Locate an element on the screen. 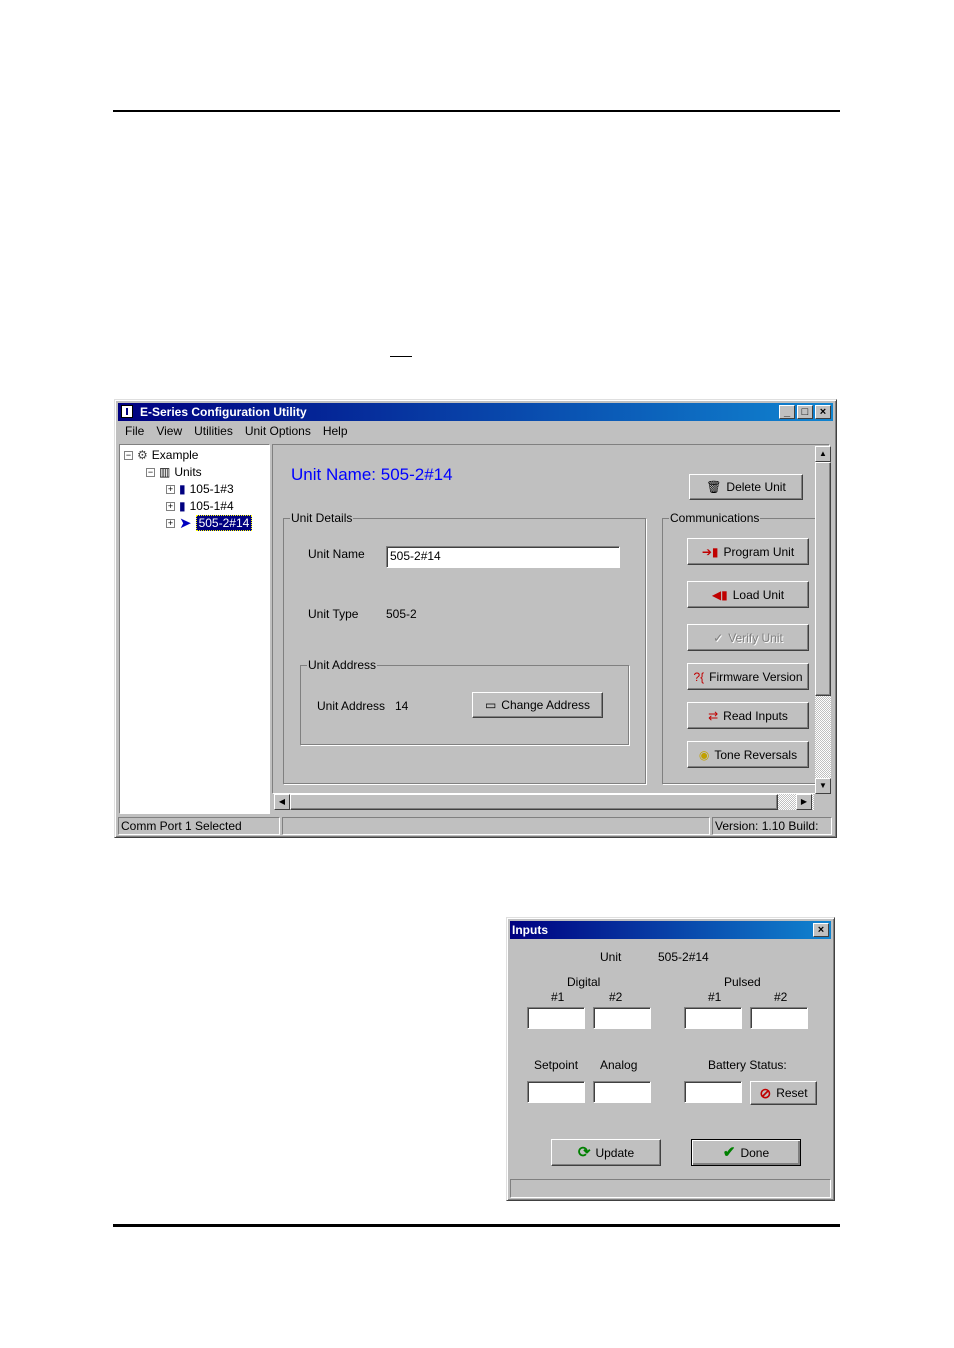  read-inputs-button: ⇄ Read Inputs is located at coordinates (748, 715).